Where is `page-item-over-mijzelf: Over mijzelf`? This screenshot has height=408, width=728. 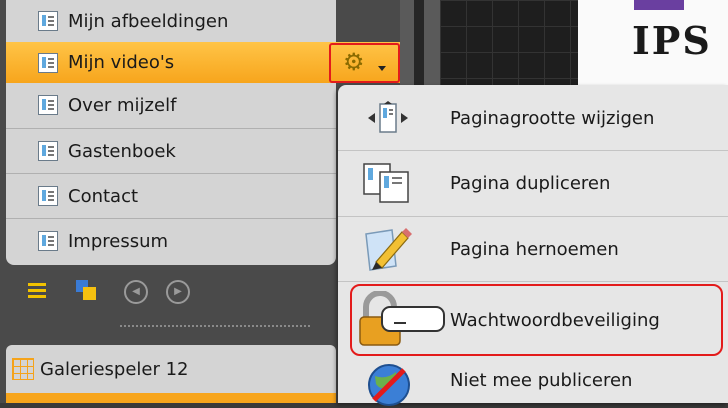 page-item-over-mijzelf: Over mijzelf is located at coordinates (171, 105).